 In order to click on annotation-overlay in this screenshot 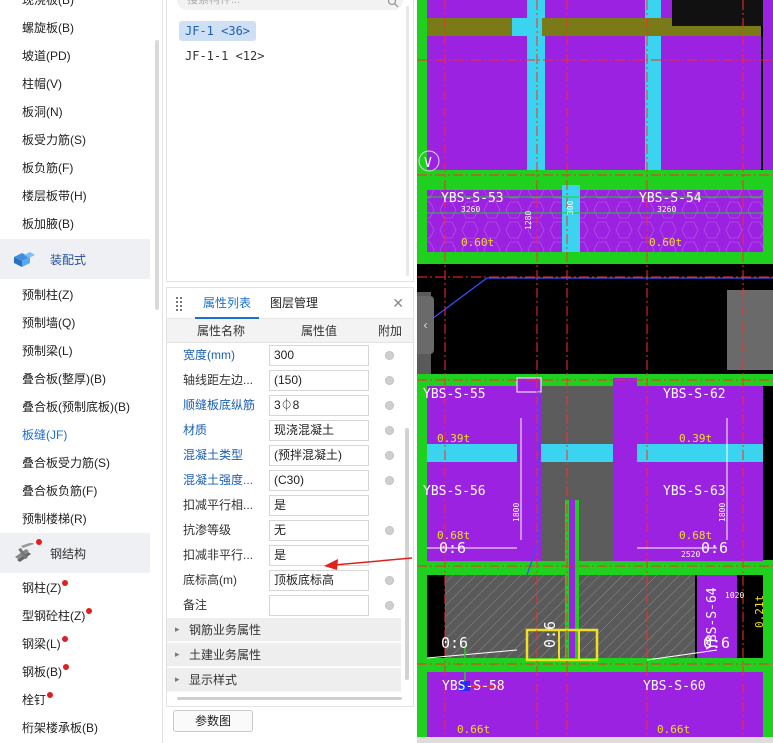, I will do `click(368, 563)`.